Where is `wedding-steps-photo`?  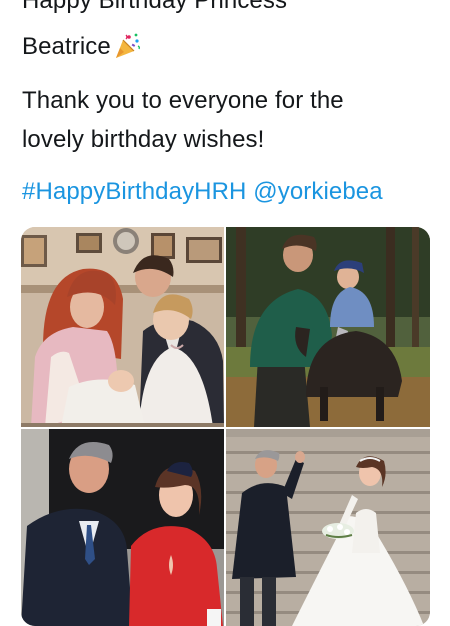
wedding-steps-photo is located at coordinates (328, 527).